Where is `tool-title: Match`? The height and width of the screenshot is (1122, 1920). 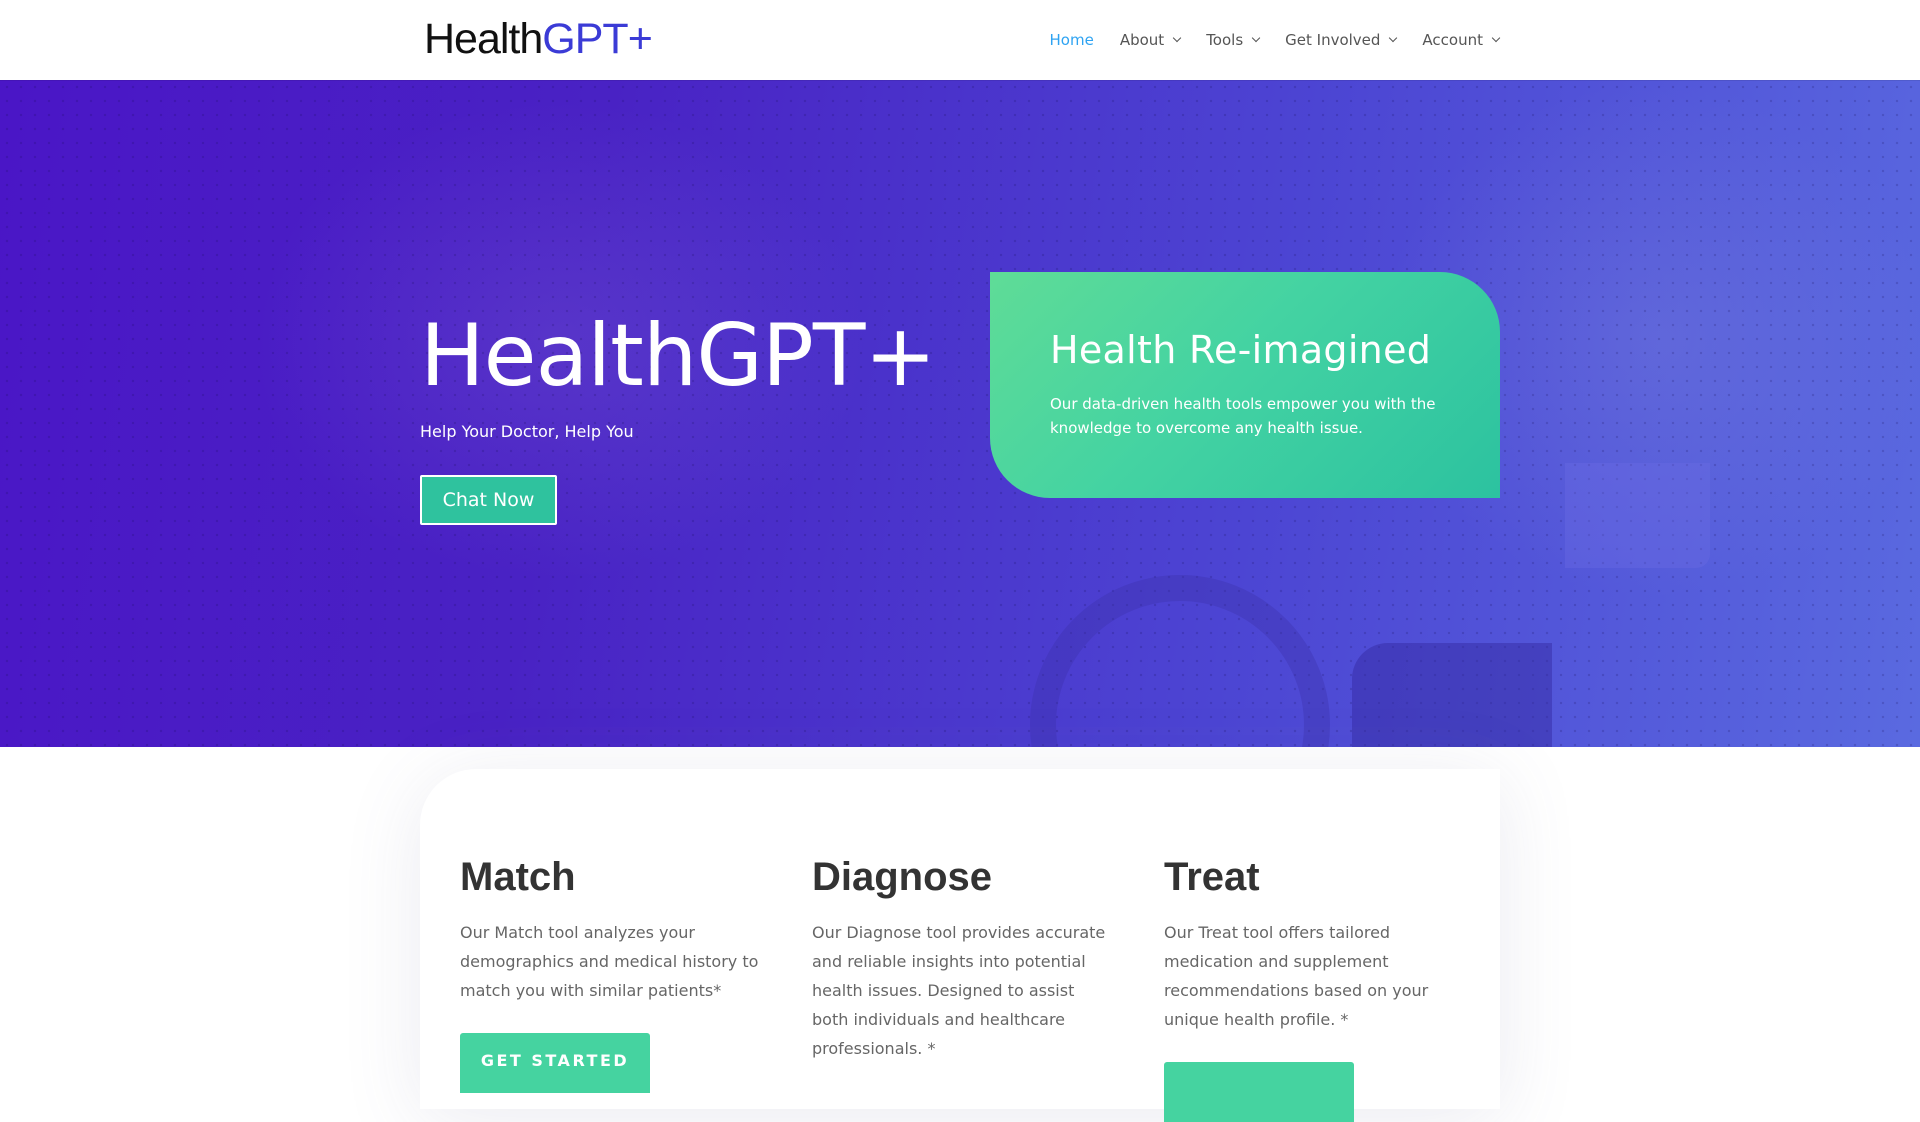
tool-title: Match is located at coordinates (518, 877).